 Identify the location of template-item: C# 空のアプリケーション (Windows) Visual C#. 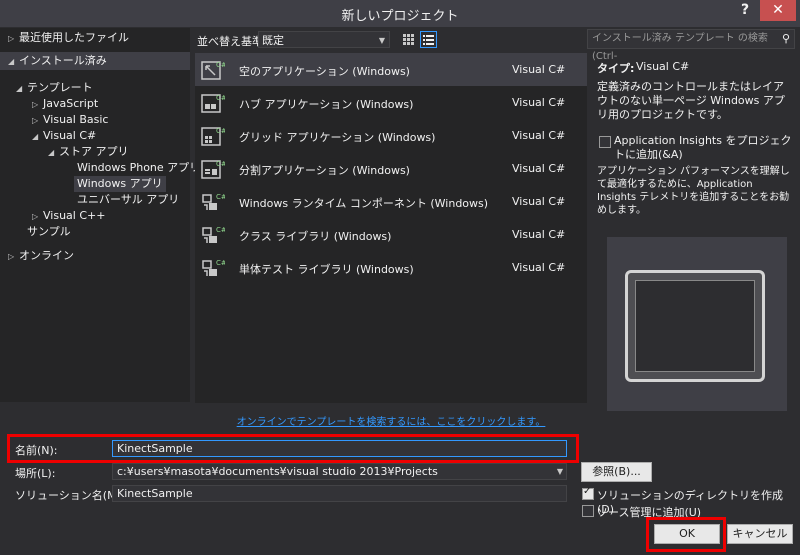
(391, 69).